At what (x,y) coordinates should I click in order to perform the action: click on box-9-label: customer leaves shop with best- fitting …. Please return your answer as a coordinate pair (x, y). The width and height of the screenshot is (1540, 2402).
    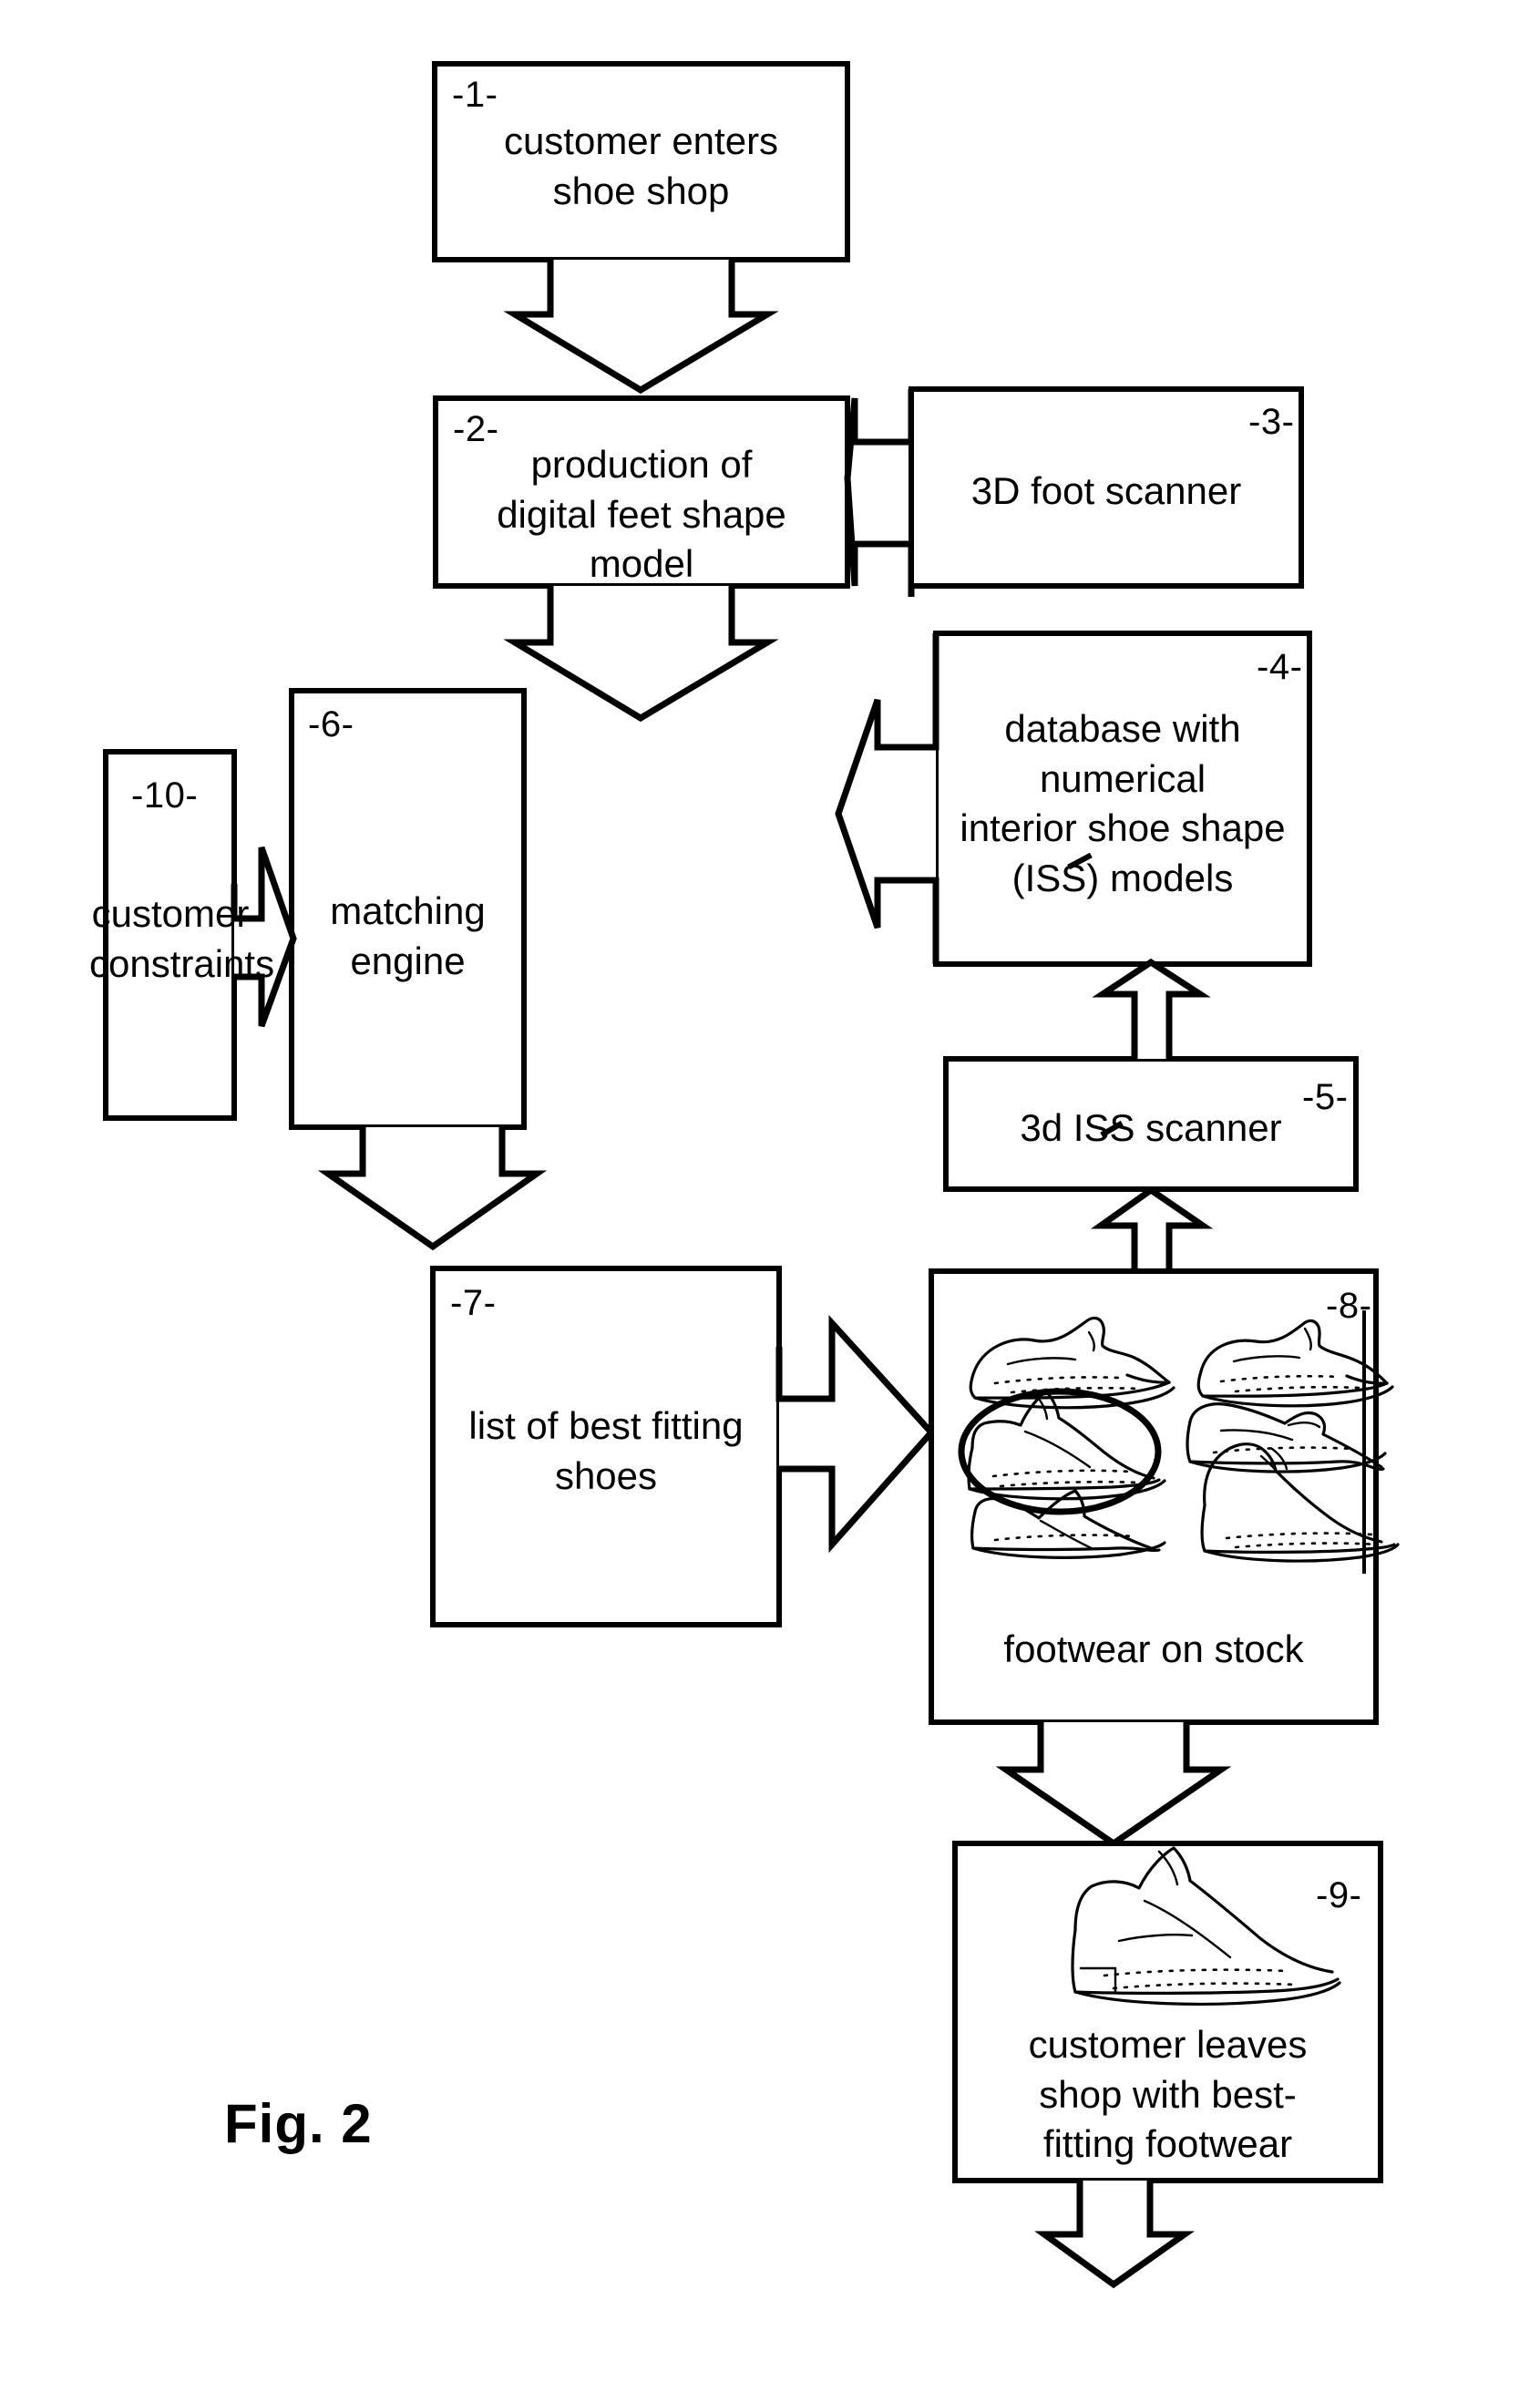
    Looking at the image, I should click on (1168, 2094).